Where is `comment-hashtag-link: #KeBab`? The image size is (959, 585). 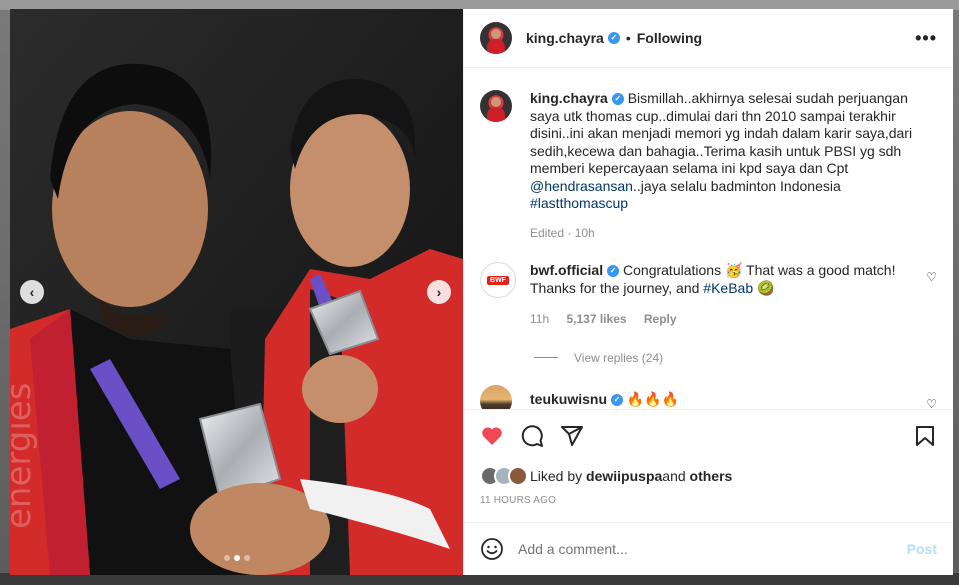
comment-hashtag-link: #KeBab is located at coordinates (728, 288).